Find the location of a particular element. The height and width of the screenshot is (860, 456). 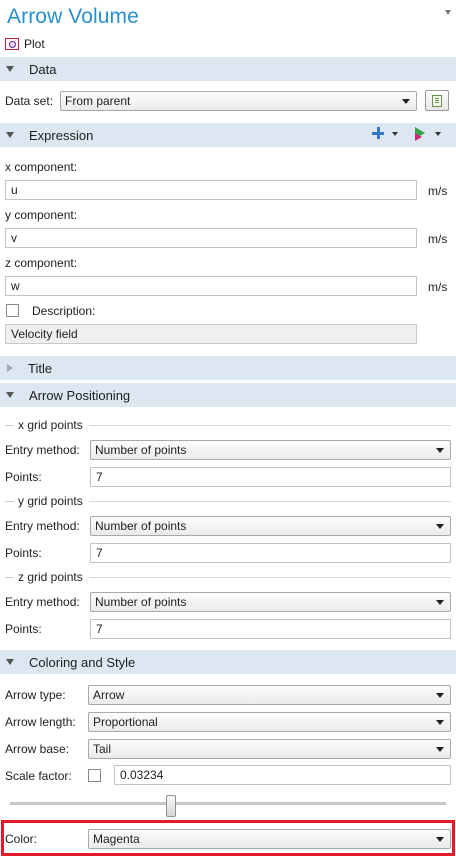

flag-dropdown-icon is located at coordinates (438, 134).